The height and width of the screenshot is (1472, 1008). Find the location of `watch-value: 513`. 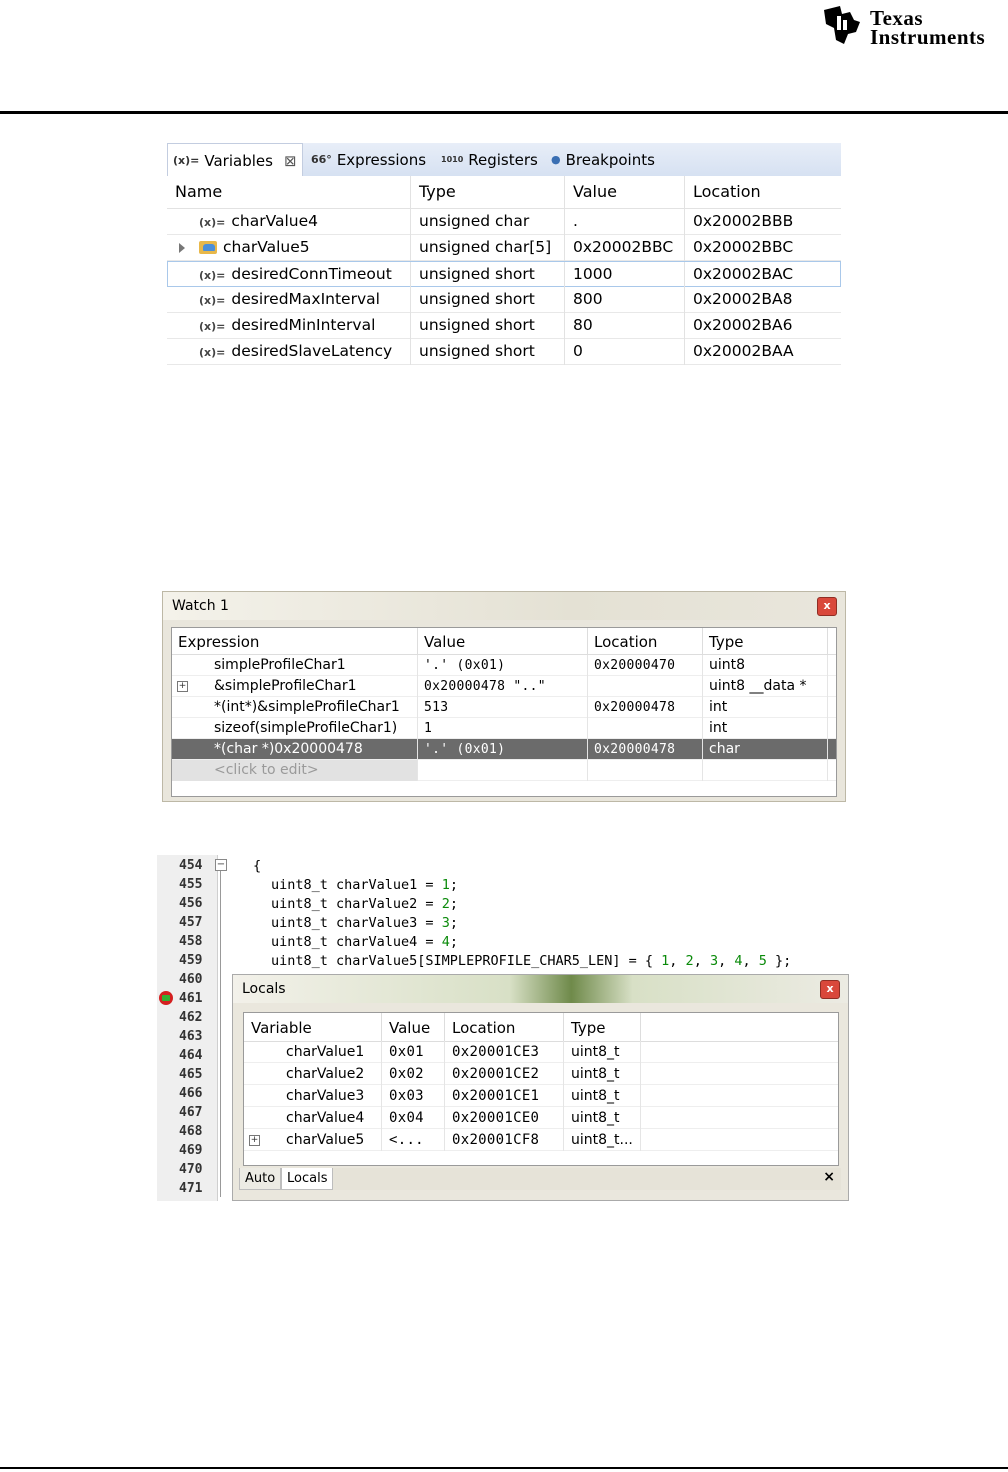

watch-value: 513 is located at coordinates (503, 707).